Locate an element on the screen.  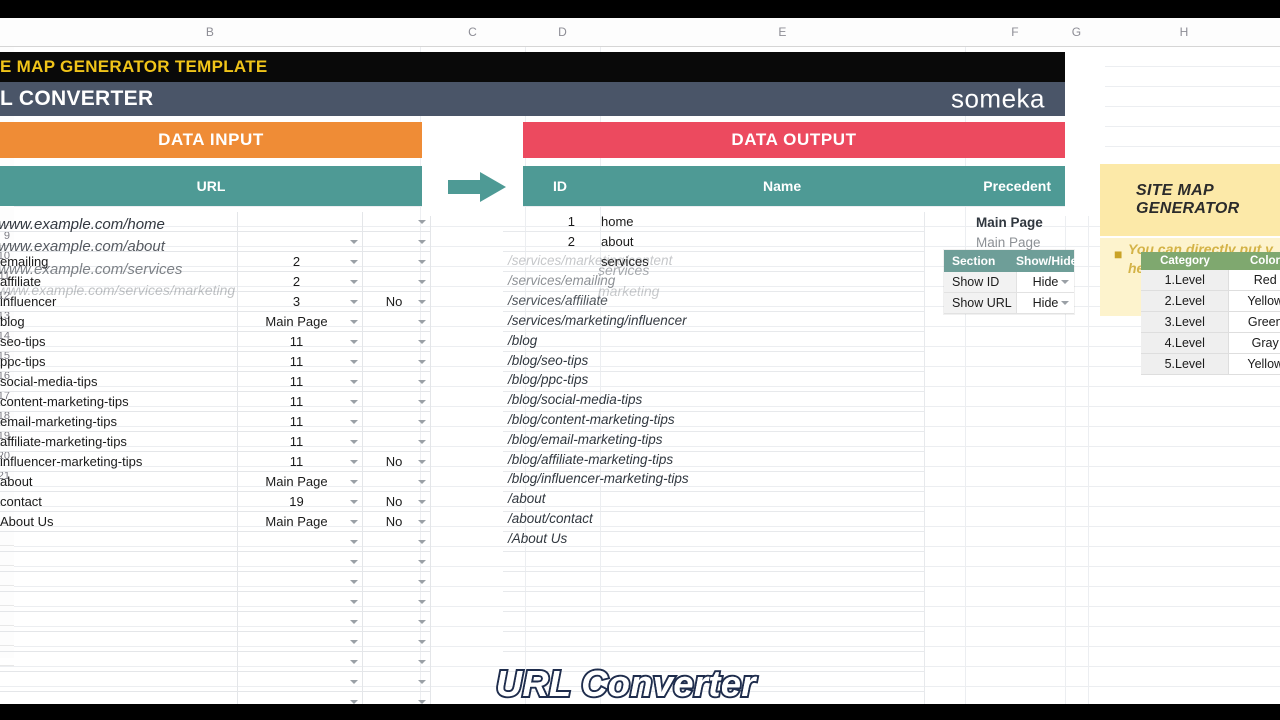
input-name-cell: emailing is located at coordinates (119, 262).